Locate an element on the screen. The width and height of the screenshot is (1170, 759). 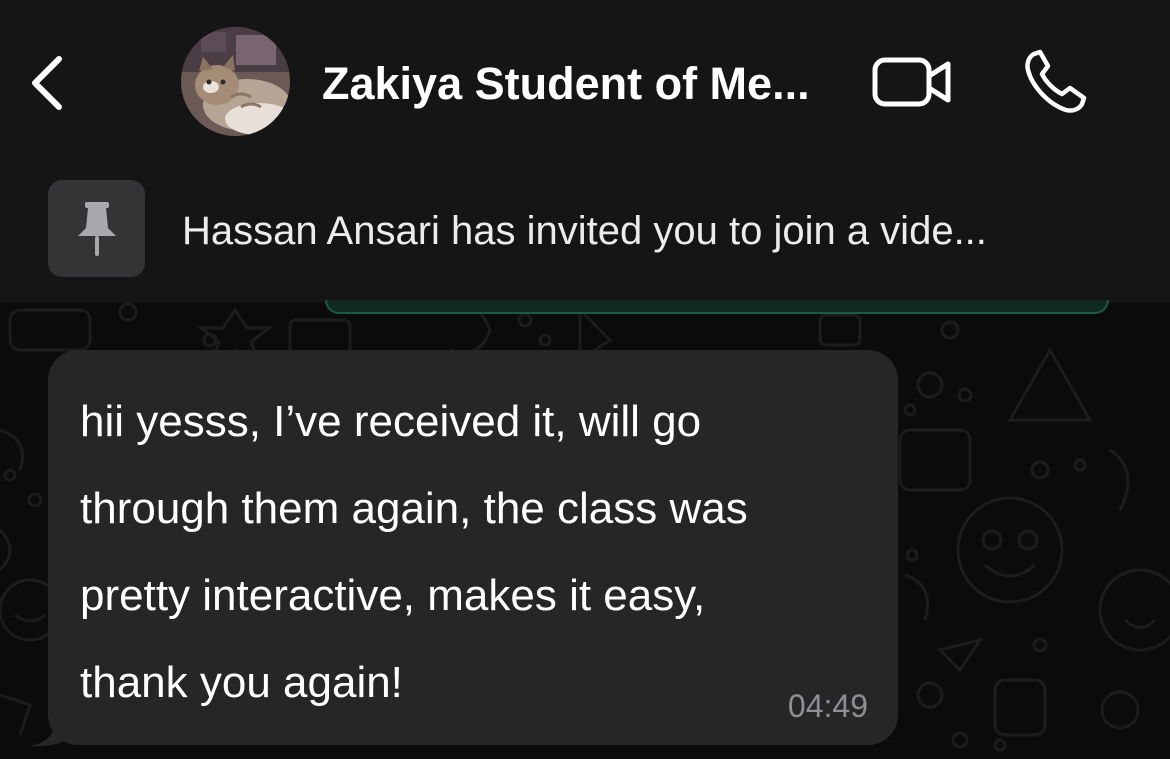
avatar is located at coordinates (235, 81).